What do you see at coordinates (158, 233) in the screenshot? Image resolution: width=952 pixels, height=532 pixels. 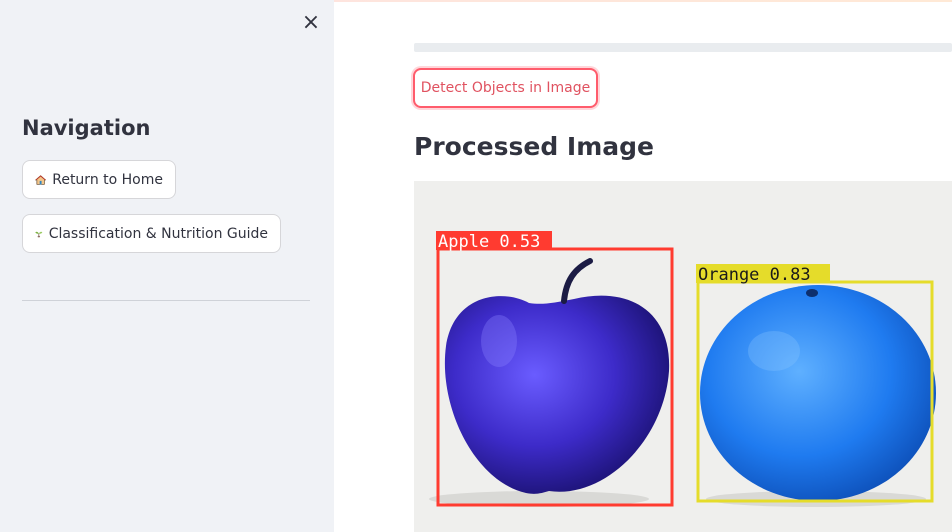 I see `nutrition-guide-label: Classification & Nutrition Guide` at bounding box center [158, 233].